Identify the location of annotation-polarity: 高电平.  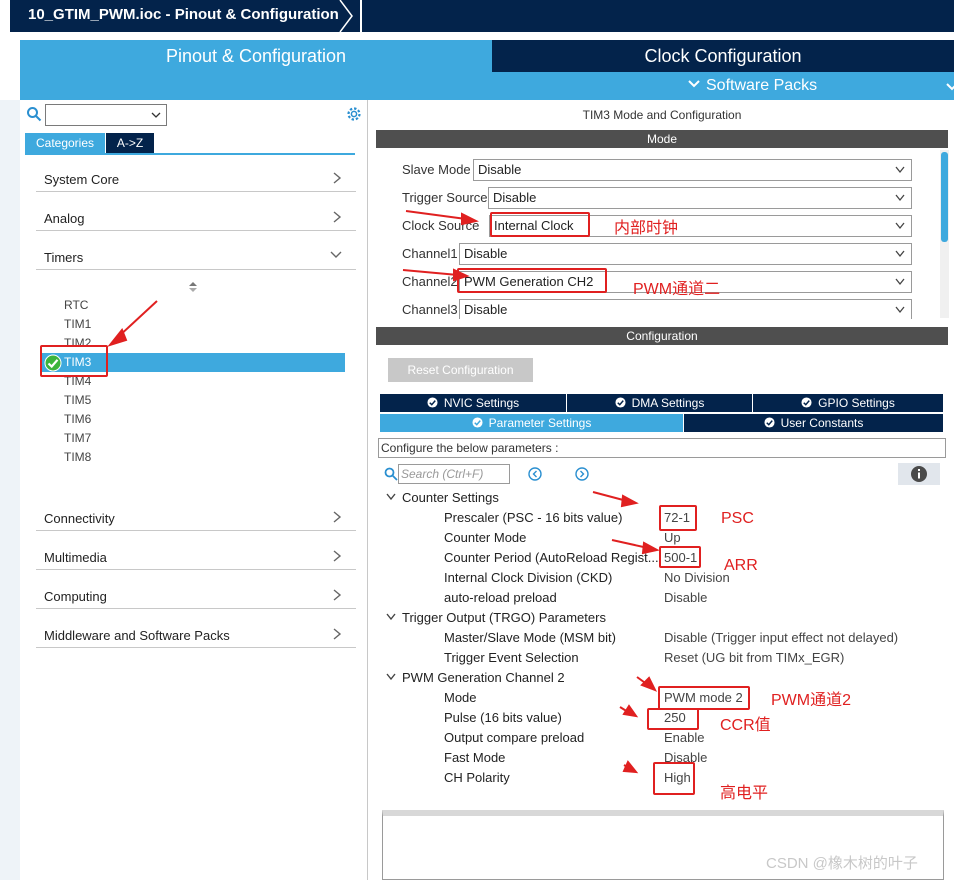
(744, 793).